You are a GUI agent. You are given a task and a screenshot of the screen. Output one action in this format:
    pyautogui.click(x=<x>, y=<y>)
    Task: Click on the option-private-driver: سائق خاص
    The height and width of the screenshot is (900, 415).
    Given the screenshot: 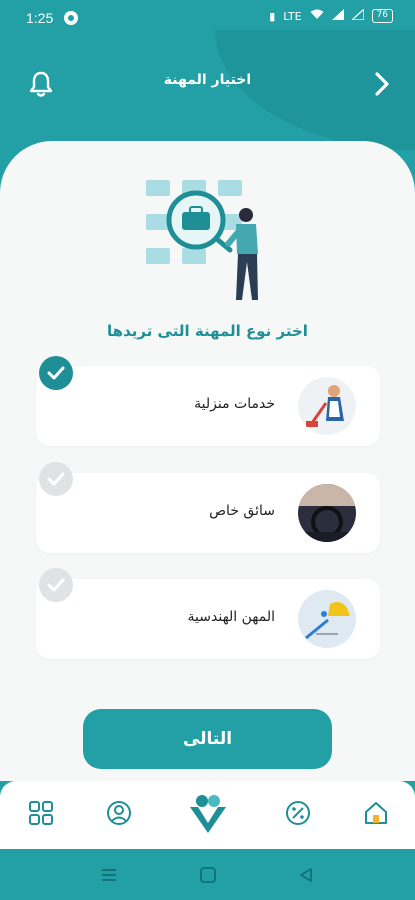 What is the action you would take?
    pyautogui.click(x=208, y=513)
    